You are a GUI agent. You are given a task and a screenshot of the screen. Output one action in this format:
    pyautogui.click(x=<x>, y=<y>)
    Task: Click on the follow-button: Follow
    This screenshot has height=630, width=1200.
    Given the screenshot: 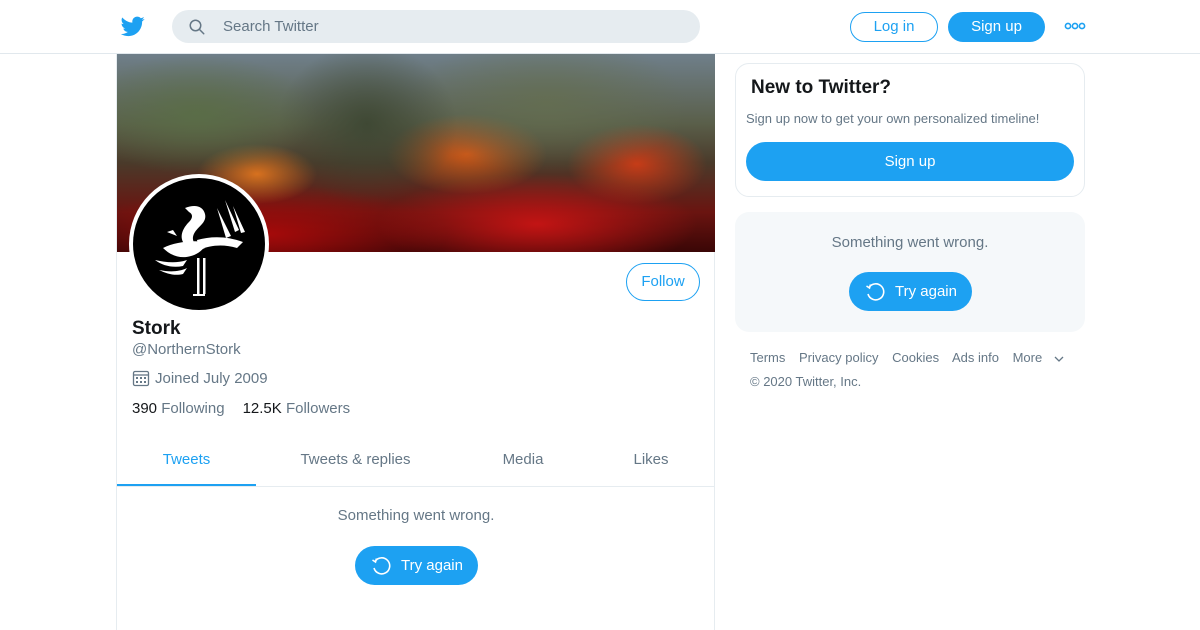 What is the action you would take?
    pyautogui.click(x=663, y=282)
    